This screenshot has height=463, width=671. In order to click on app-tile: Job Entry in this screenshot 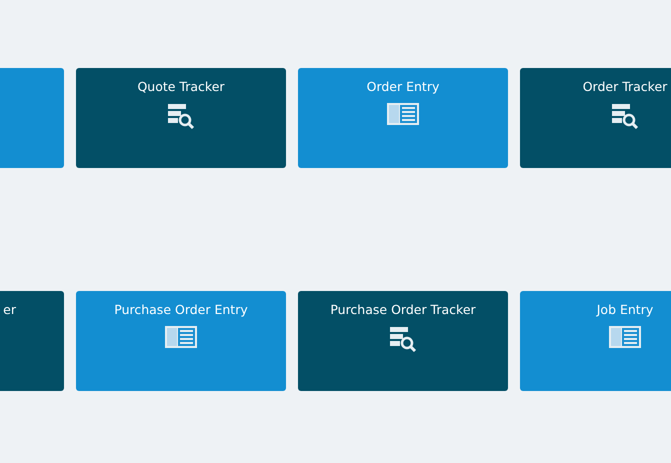, I will do `click(595, 341)`.